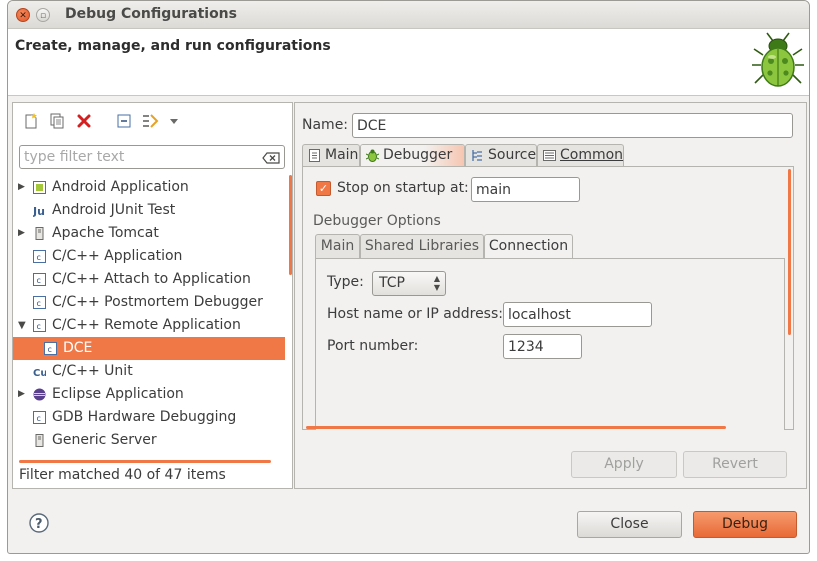 This screenshot has height=561, width=817. What do you see at coordinates (149, 371) in the screenshot?
I see `tree-item-cpp-unit: Cu C/C++ Unit` at bounding box center [149, 371].